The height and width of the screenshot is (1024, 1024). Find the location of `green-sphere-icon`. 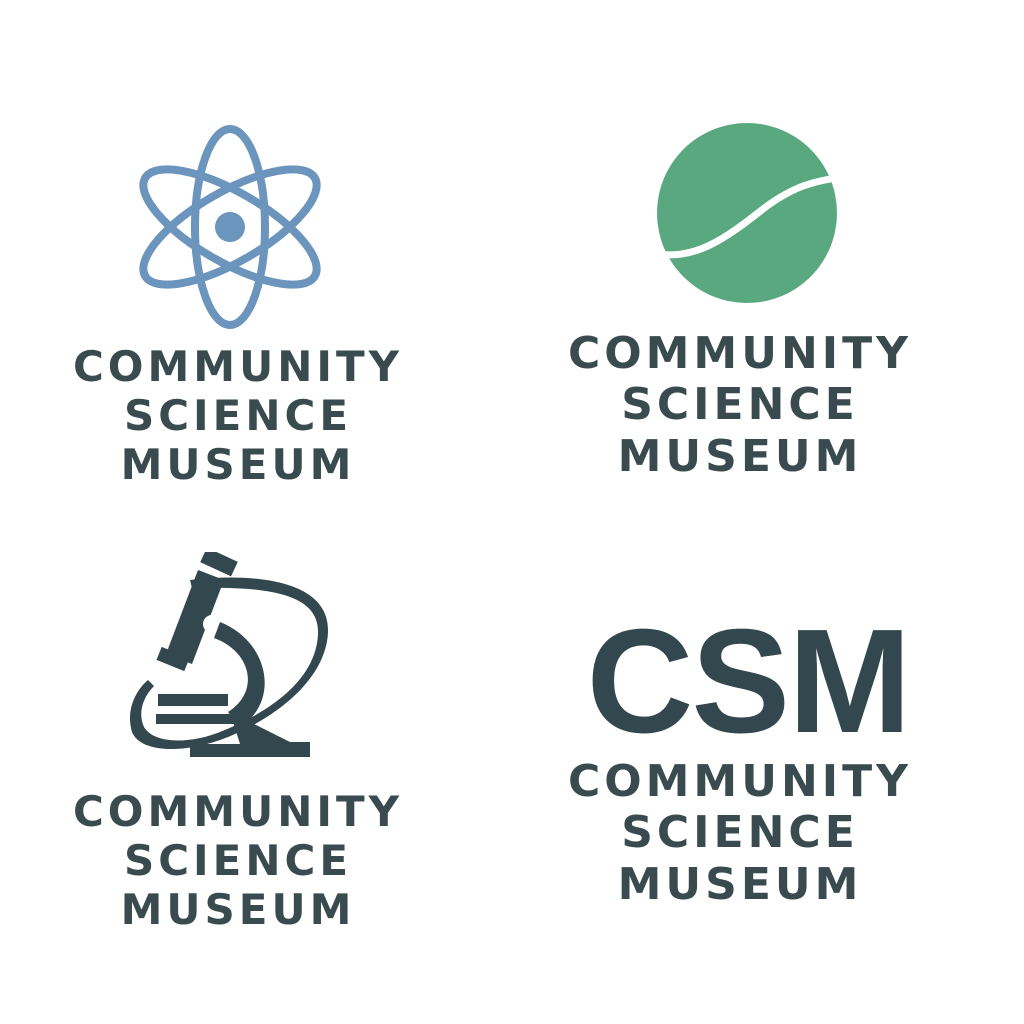

green-sphere-icon is located at coordinates (747, 213).